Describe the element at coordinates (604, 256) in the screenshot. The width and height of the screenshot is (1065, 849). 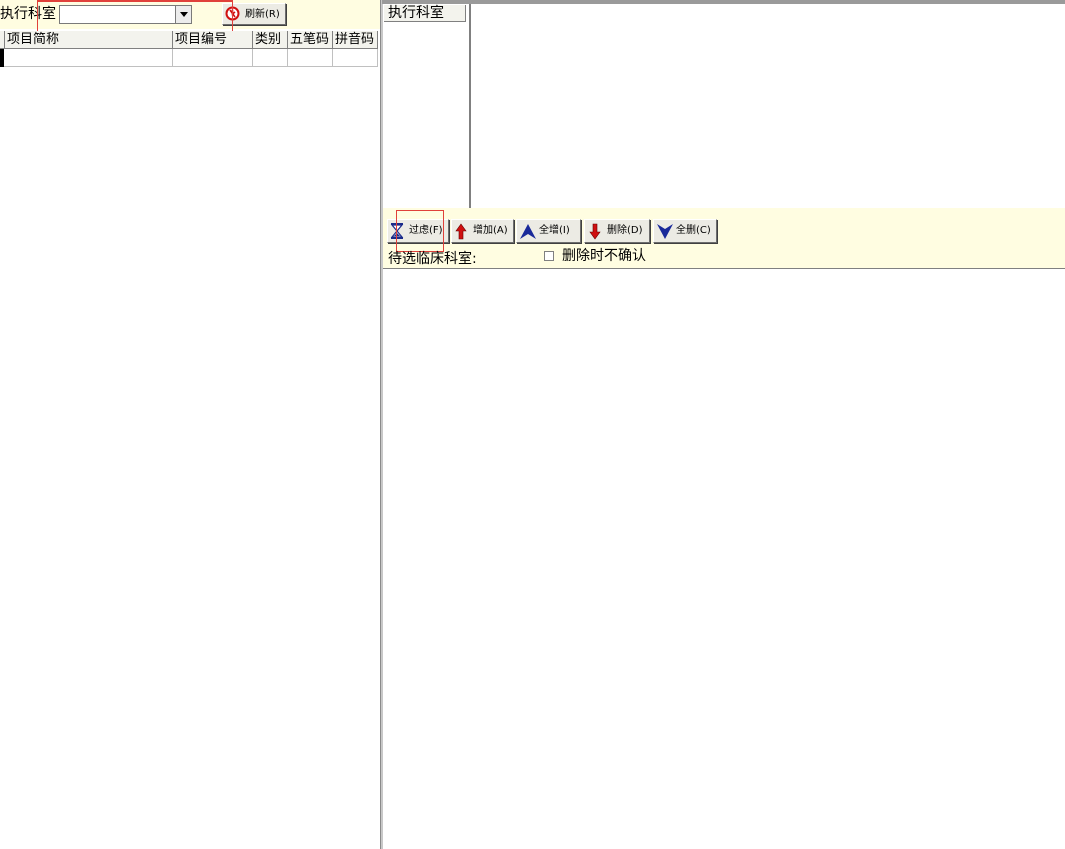
I see `no-confirm-label: 删除时不确认` at that location.